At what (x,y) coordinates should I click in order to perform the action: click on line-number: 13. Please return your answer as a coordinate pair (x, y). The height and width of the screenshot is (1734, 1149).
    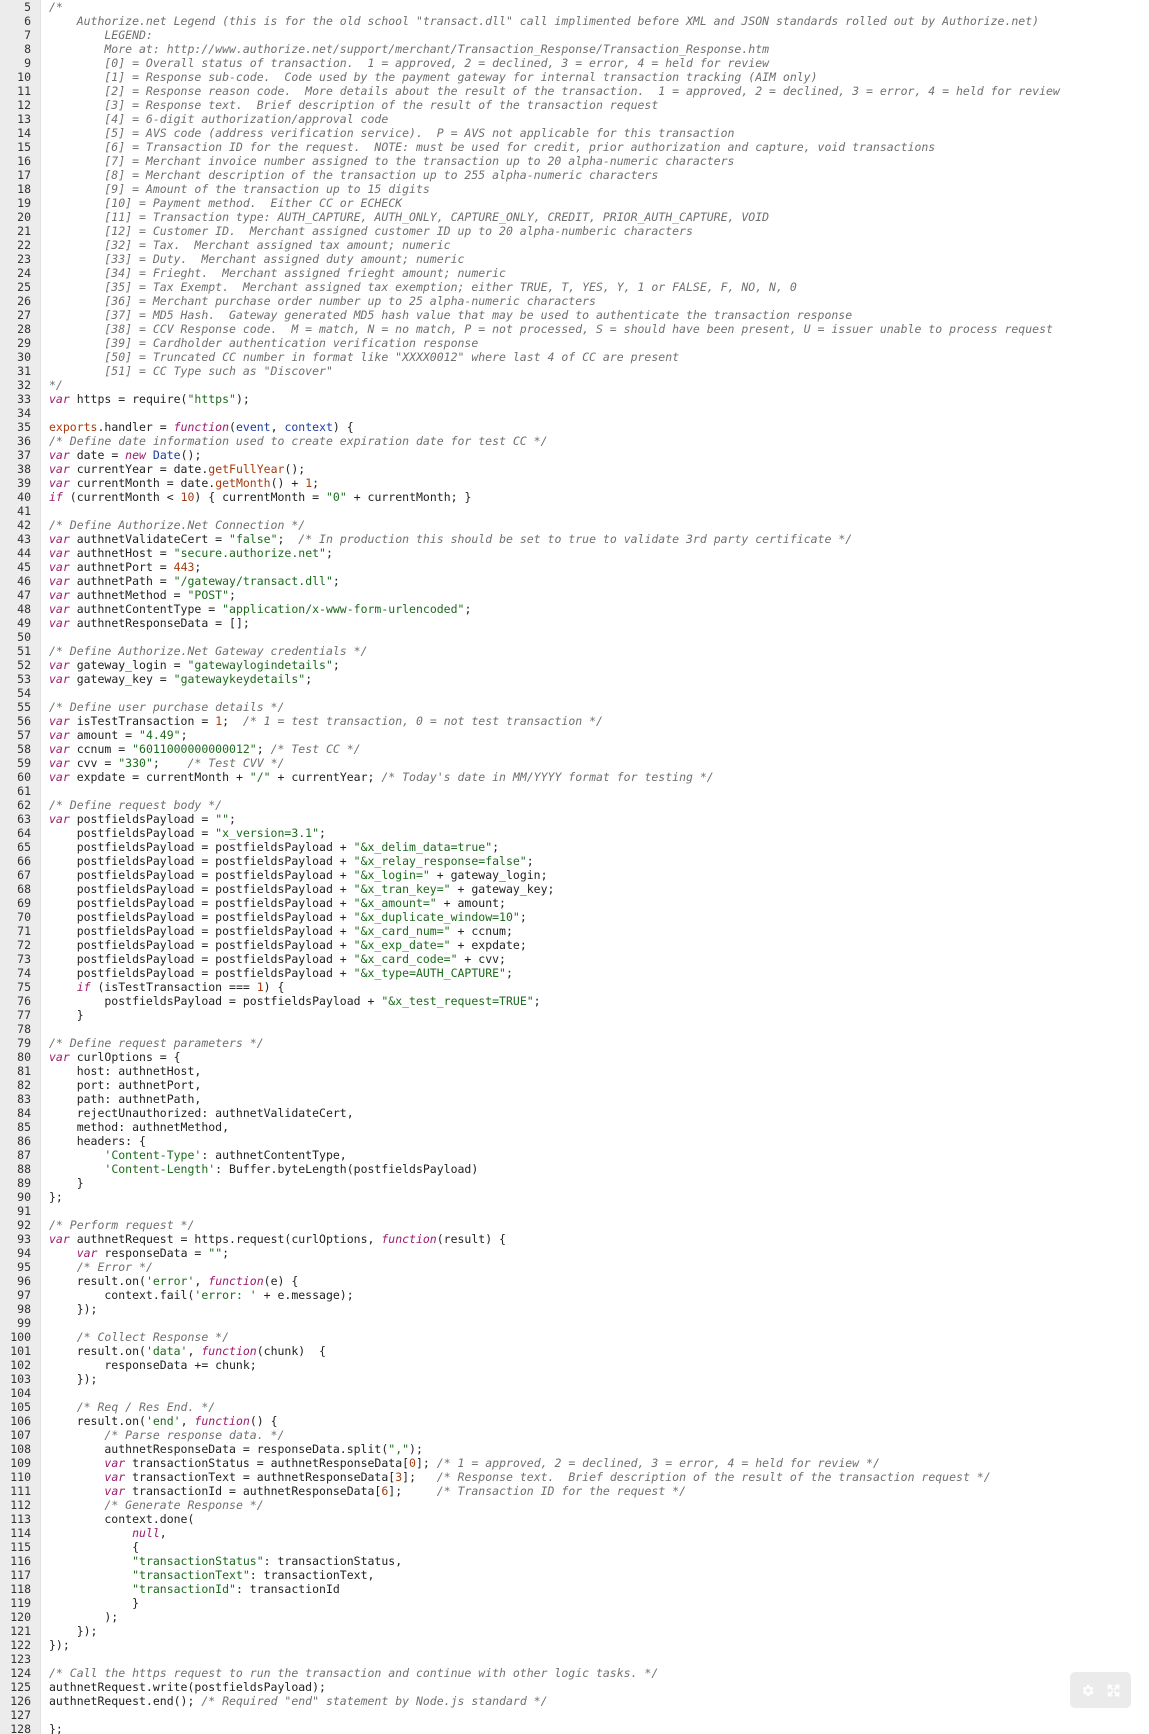
    Looking at the image, I should click on (24, 119).